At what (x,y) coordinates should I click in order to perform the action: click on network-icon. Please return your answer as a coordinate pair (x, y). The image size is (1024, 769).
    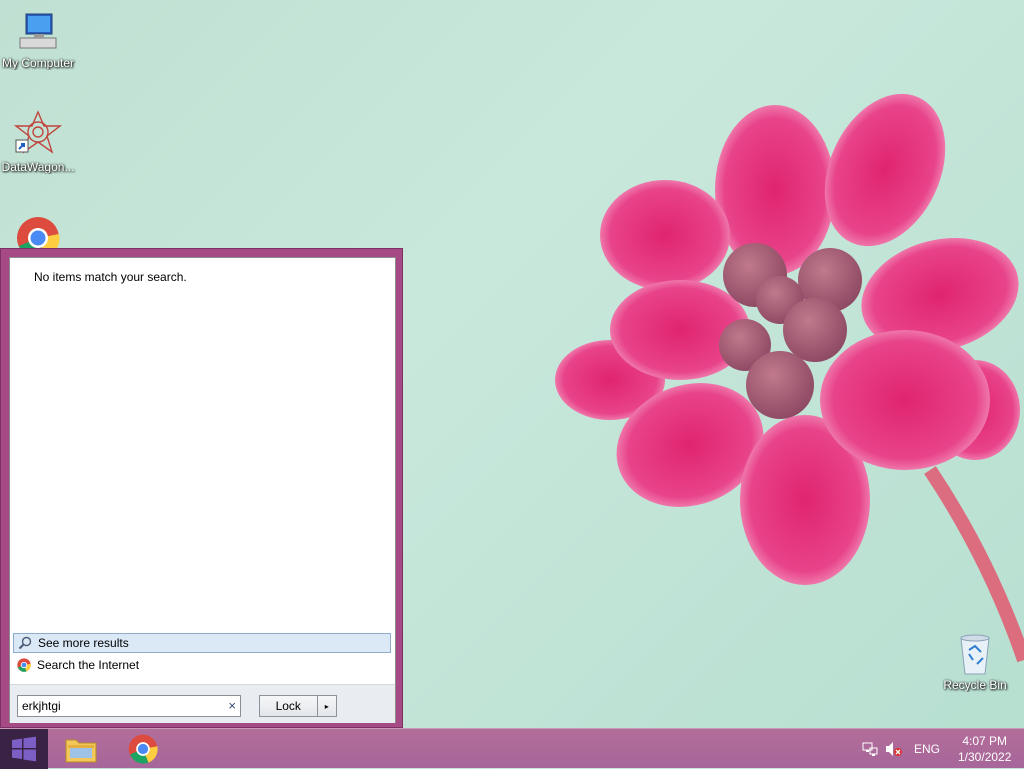
    Looking at the image, I should click on (870, 749).